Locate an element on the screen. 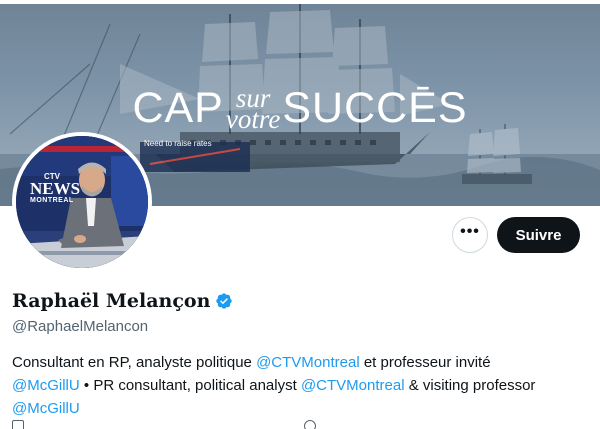 Image resolution: width=600 pixels, height=429 pixels. more-options-icon: ••• is located at coordinates (470, 231).